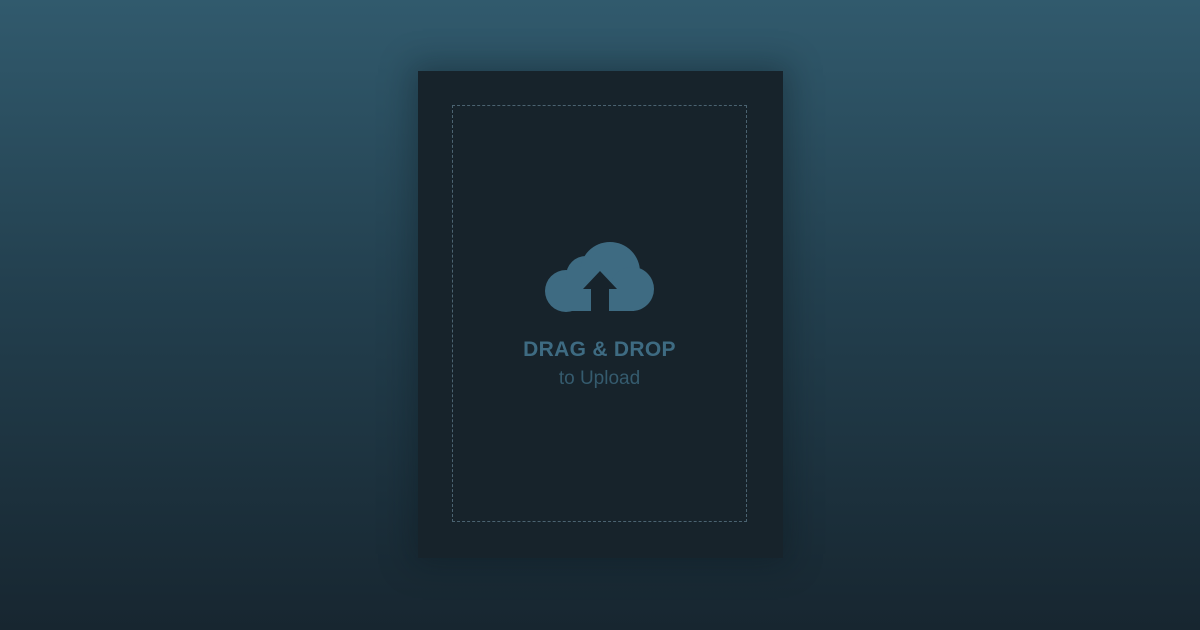  What do you see at coordinates (599, 349) in the screenshot?
I see `upload-title: DRAG & DROP` at bounding box center [599, 349].